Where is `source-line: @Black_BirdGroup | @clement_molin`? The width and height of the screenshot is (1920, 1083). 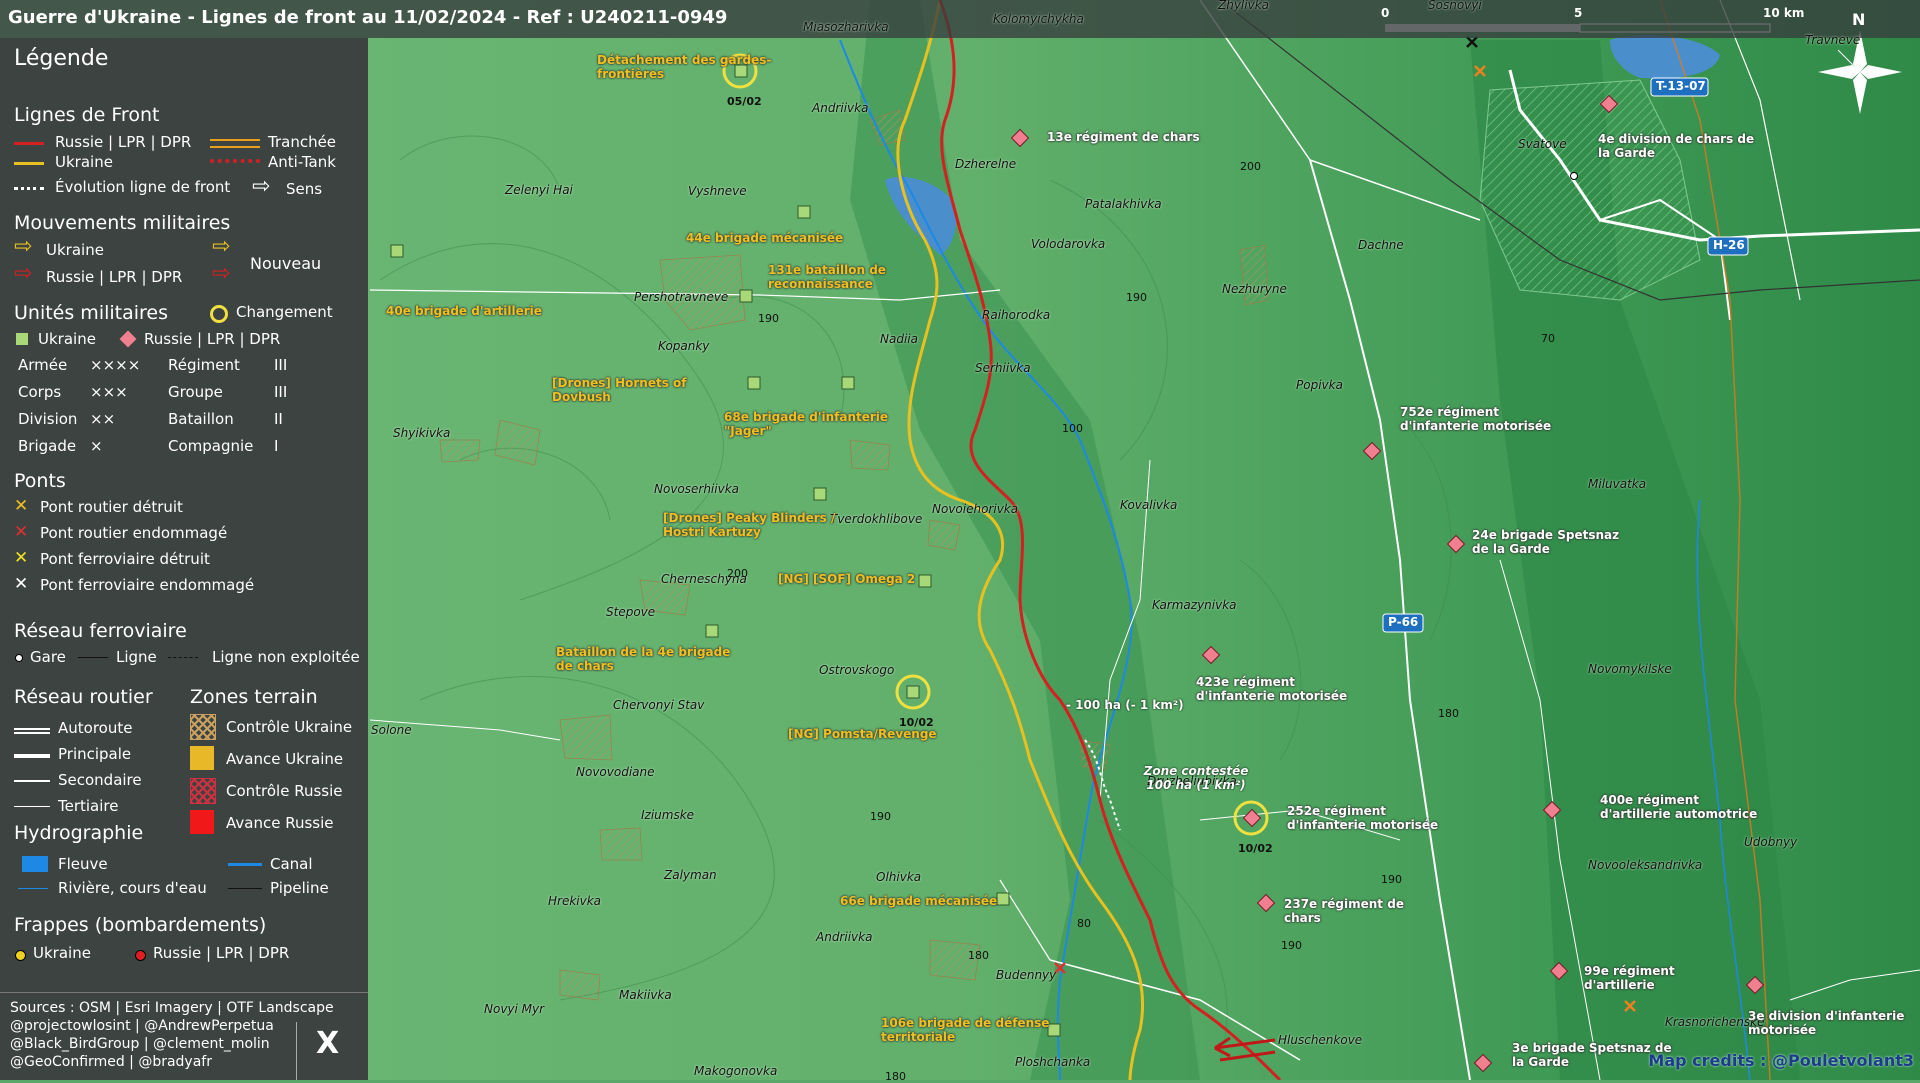
source-line: @Black_BirdGroup | @clement_molin is located at coordinates (140, 1044).